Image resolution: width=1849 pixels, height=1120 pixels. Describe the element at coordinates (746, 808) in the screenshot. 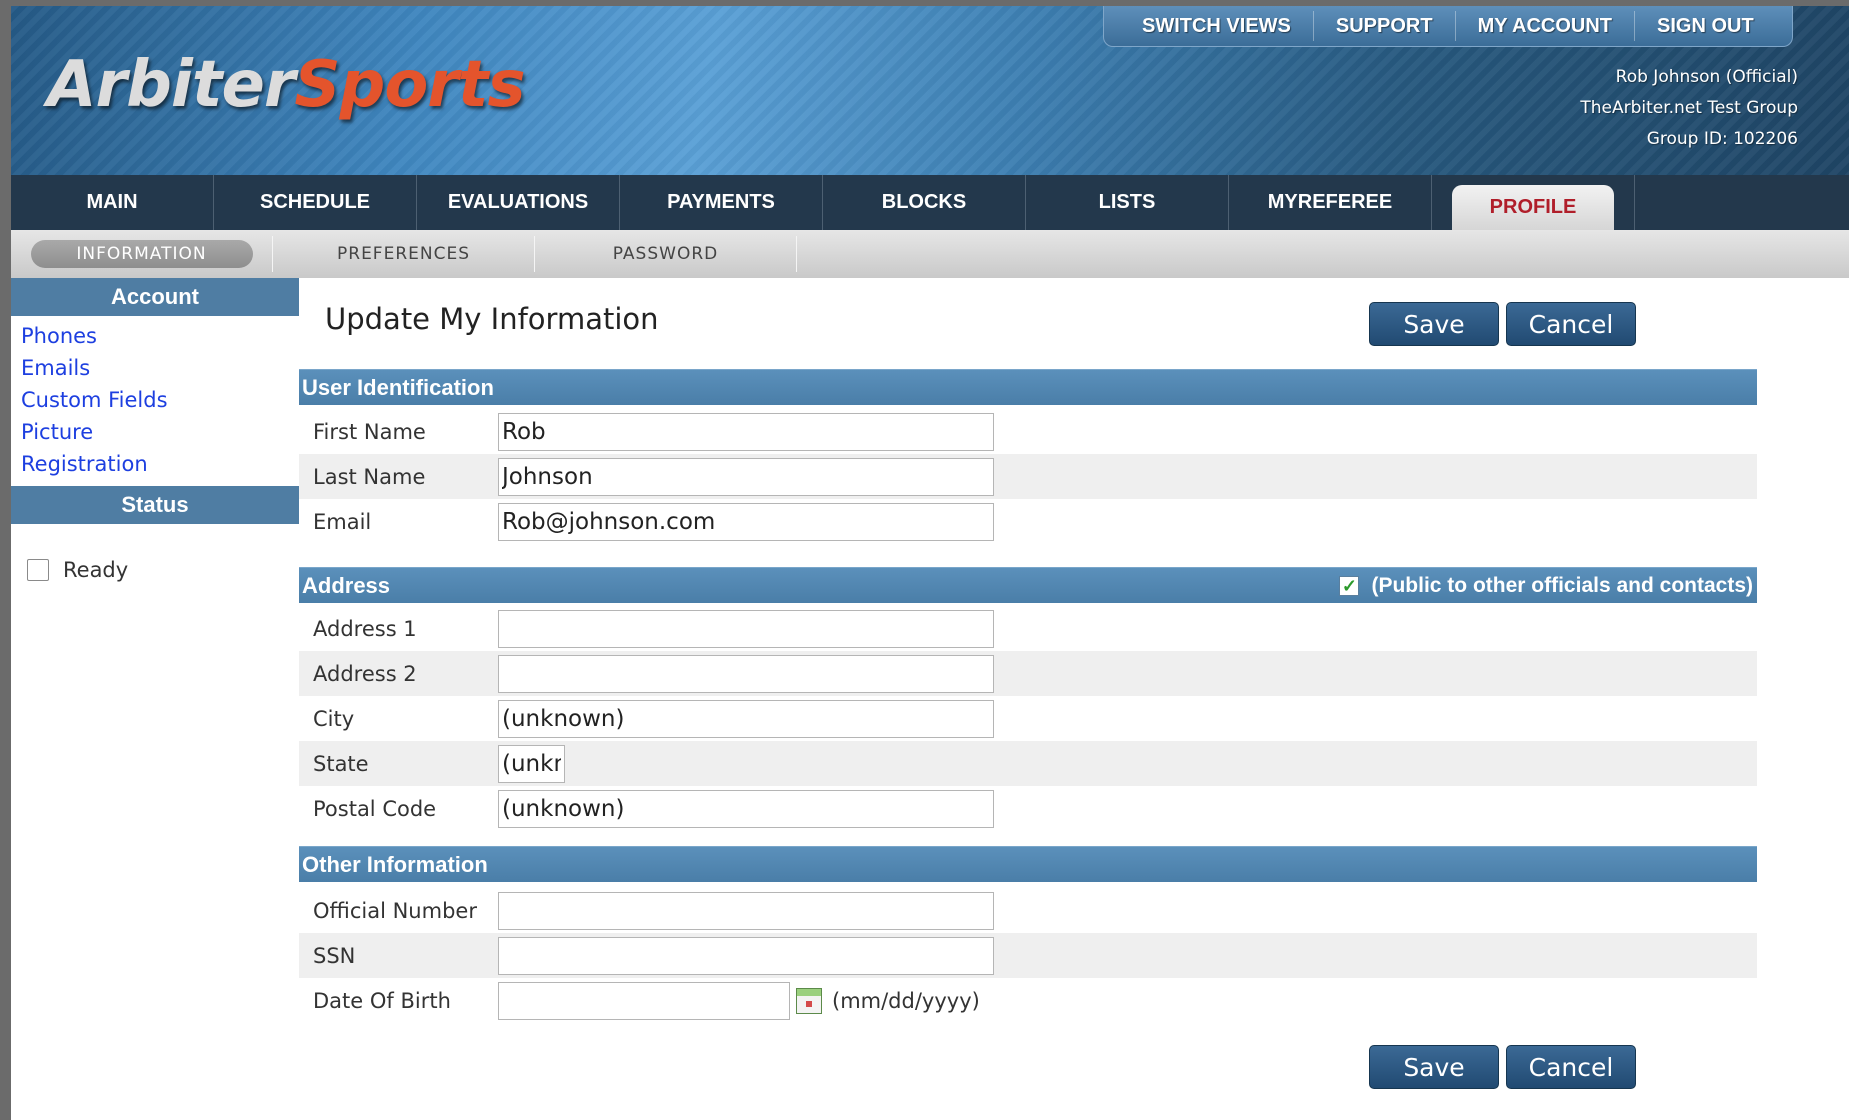

I see `postal-code-input` at that location.